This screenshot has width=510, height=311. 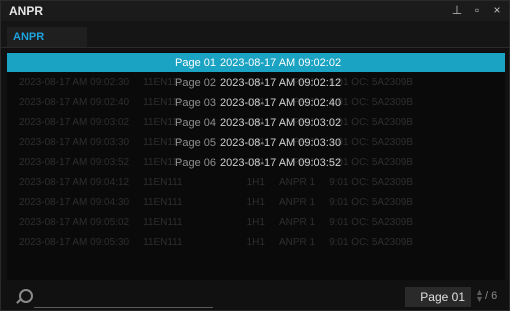 What do you see at coordinates (491, 296) in the screenshot?
I see `page-total: / 6` at bounding box center [491, 296].